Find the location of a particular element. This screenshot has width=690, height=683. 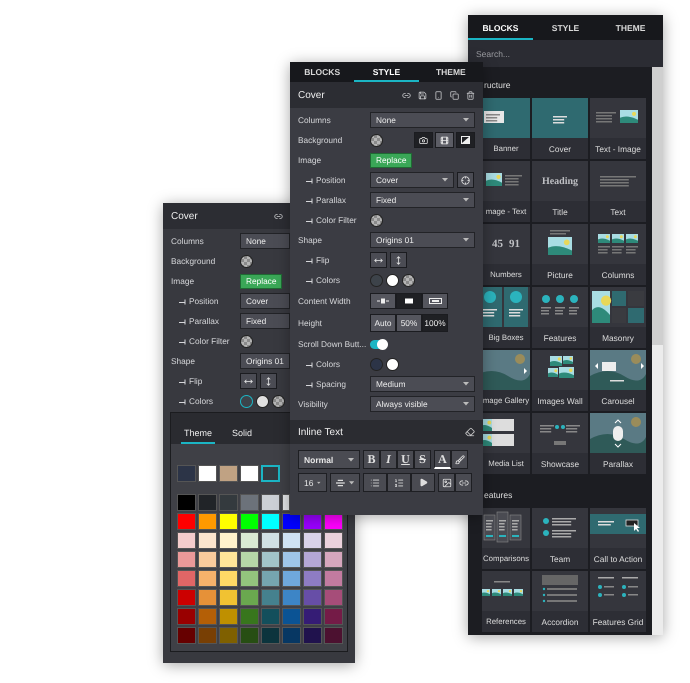

block-tile: Heading Title is located at coordinates (560, 191).